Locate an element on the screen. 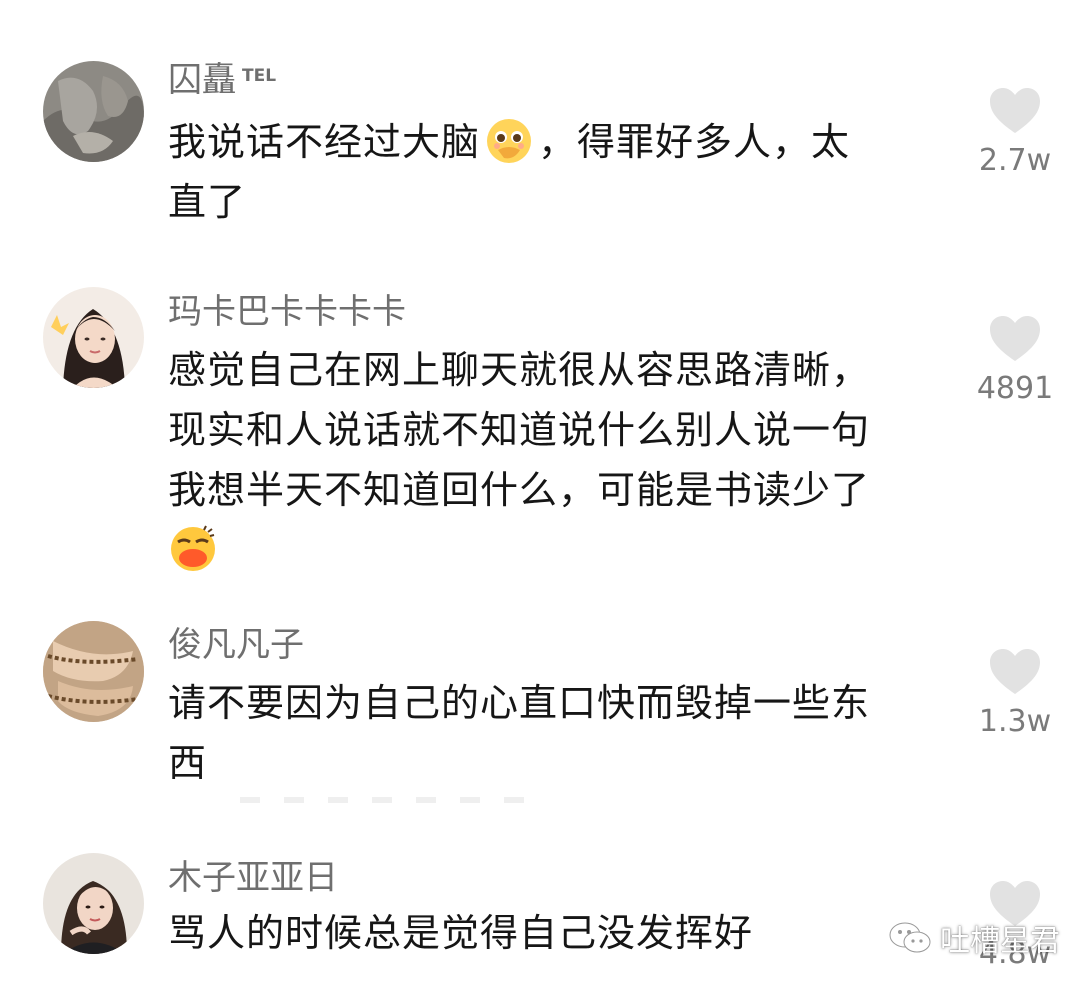 Image resolution: width=1080 pixels, height=986 pixels. comment-line: 直了 is located at coordinates (207, 202).